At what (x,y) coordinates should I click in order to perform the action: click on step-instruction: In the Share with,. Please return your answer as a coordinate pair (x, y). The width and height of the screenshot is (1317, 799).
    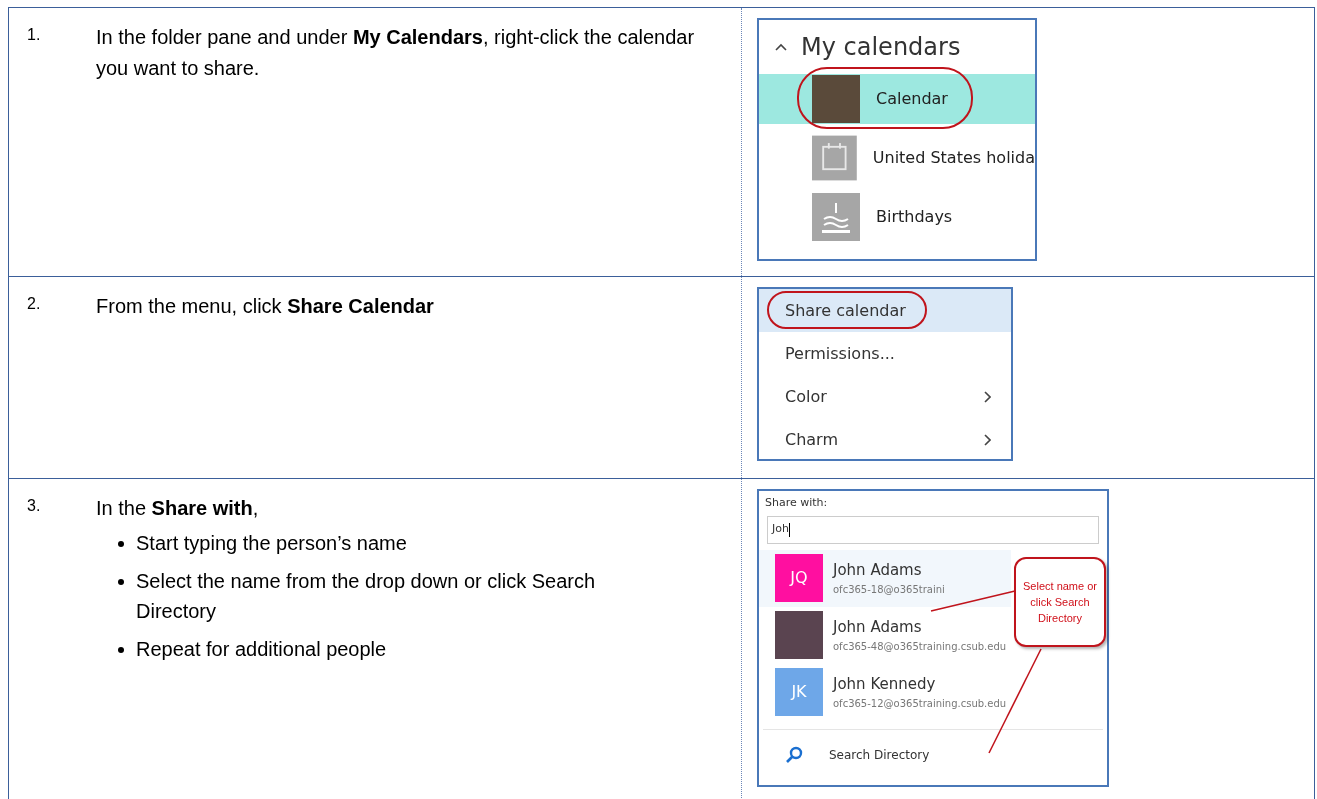
    Looking at the image, I should click on (178, 508).